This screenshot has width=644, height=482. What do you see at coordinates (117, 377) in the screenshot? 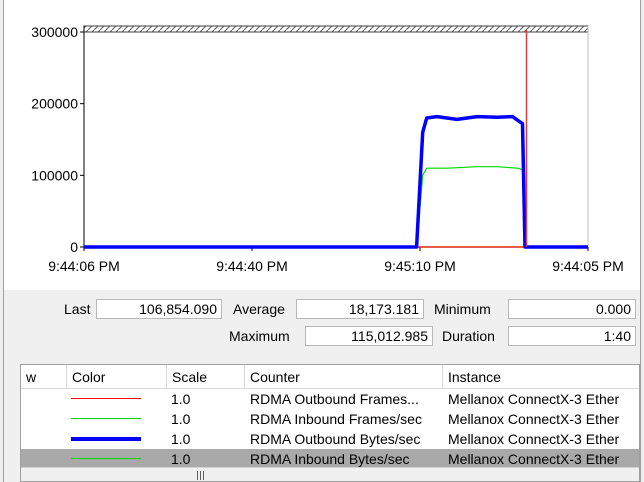
I see `column-header-color: Color` at bounding box center [117, 377].